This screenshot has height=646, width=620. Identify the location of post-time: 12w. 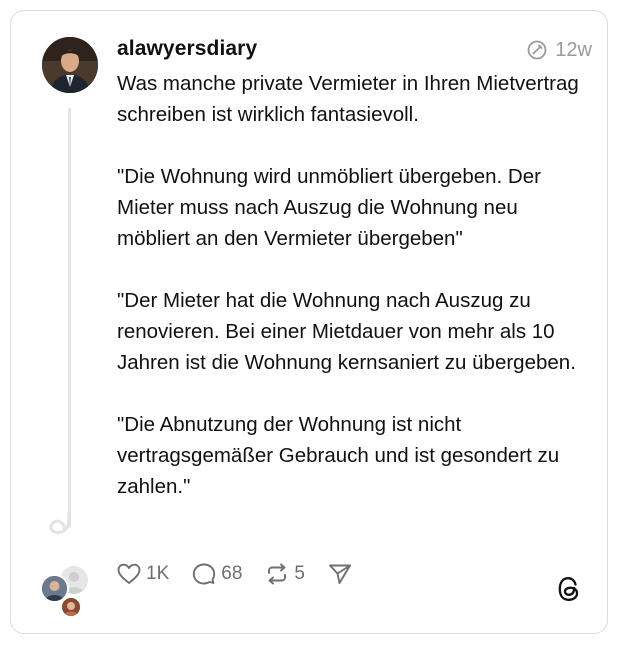
(573, 49).